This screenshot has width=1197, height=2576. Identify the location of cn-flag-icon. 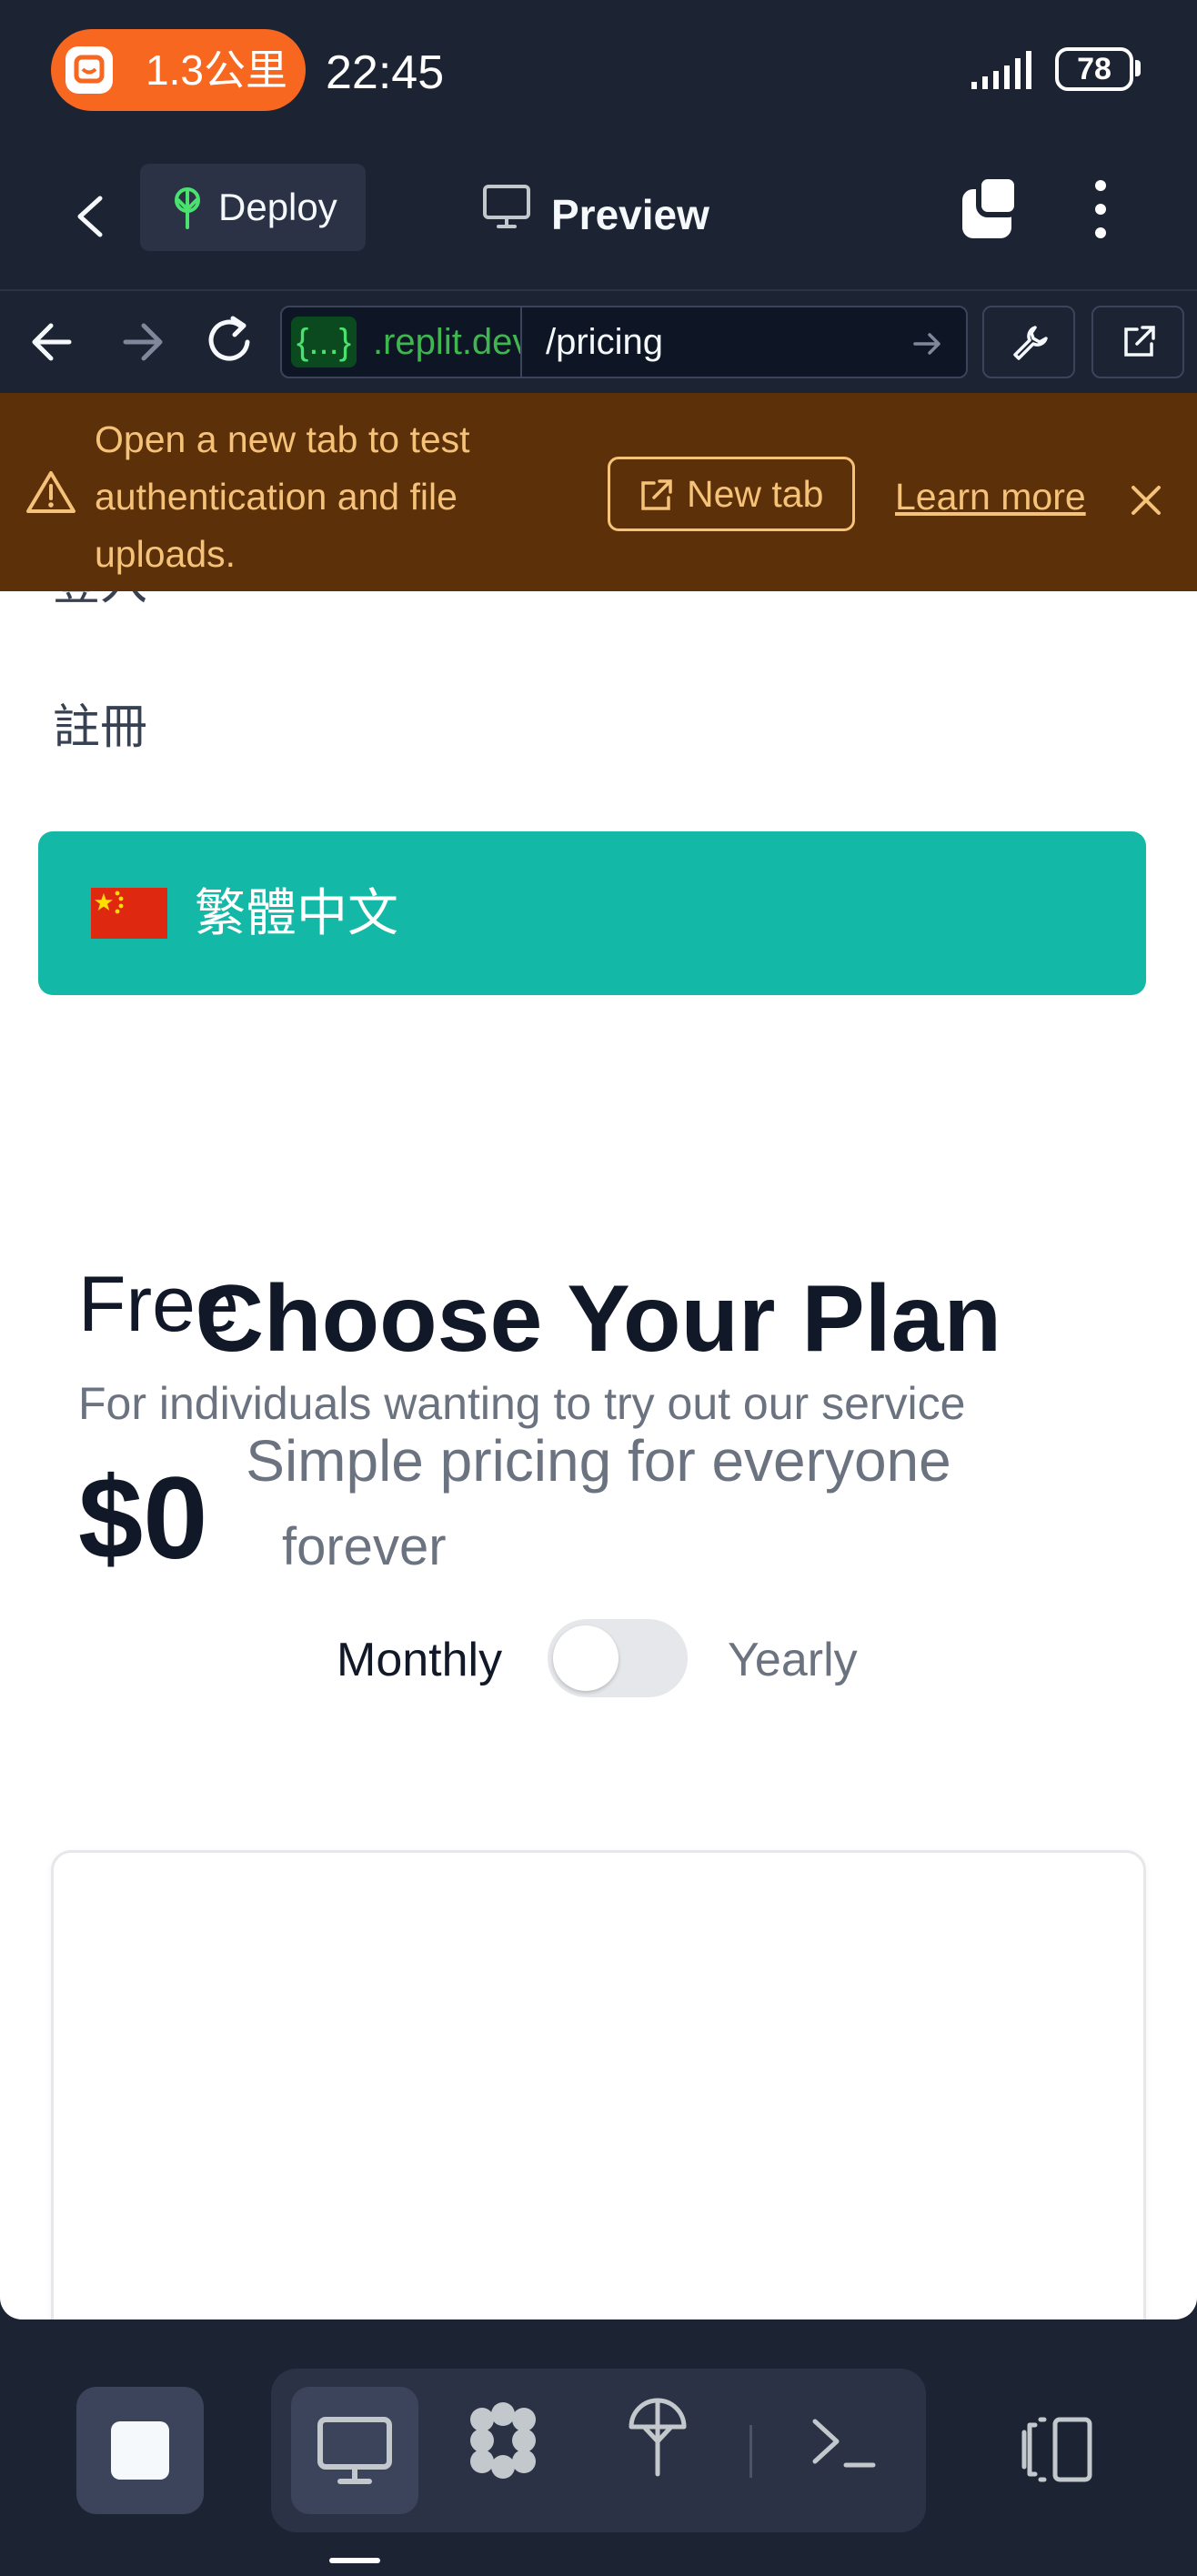
(129, 913).